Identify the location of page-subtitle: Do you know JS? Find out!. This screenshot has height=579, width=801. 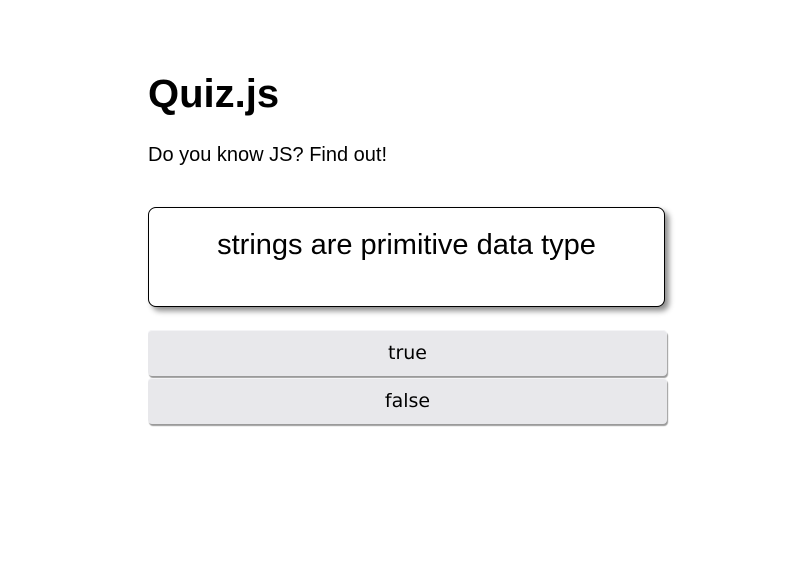
(268, 155).